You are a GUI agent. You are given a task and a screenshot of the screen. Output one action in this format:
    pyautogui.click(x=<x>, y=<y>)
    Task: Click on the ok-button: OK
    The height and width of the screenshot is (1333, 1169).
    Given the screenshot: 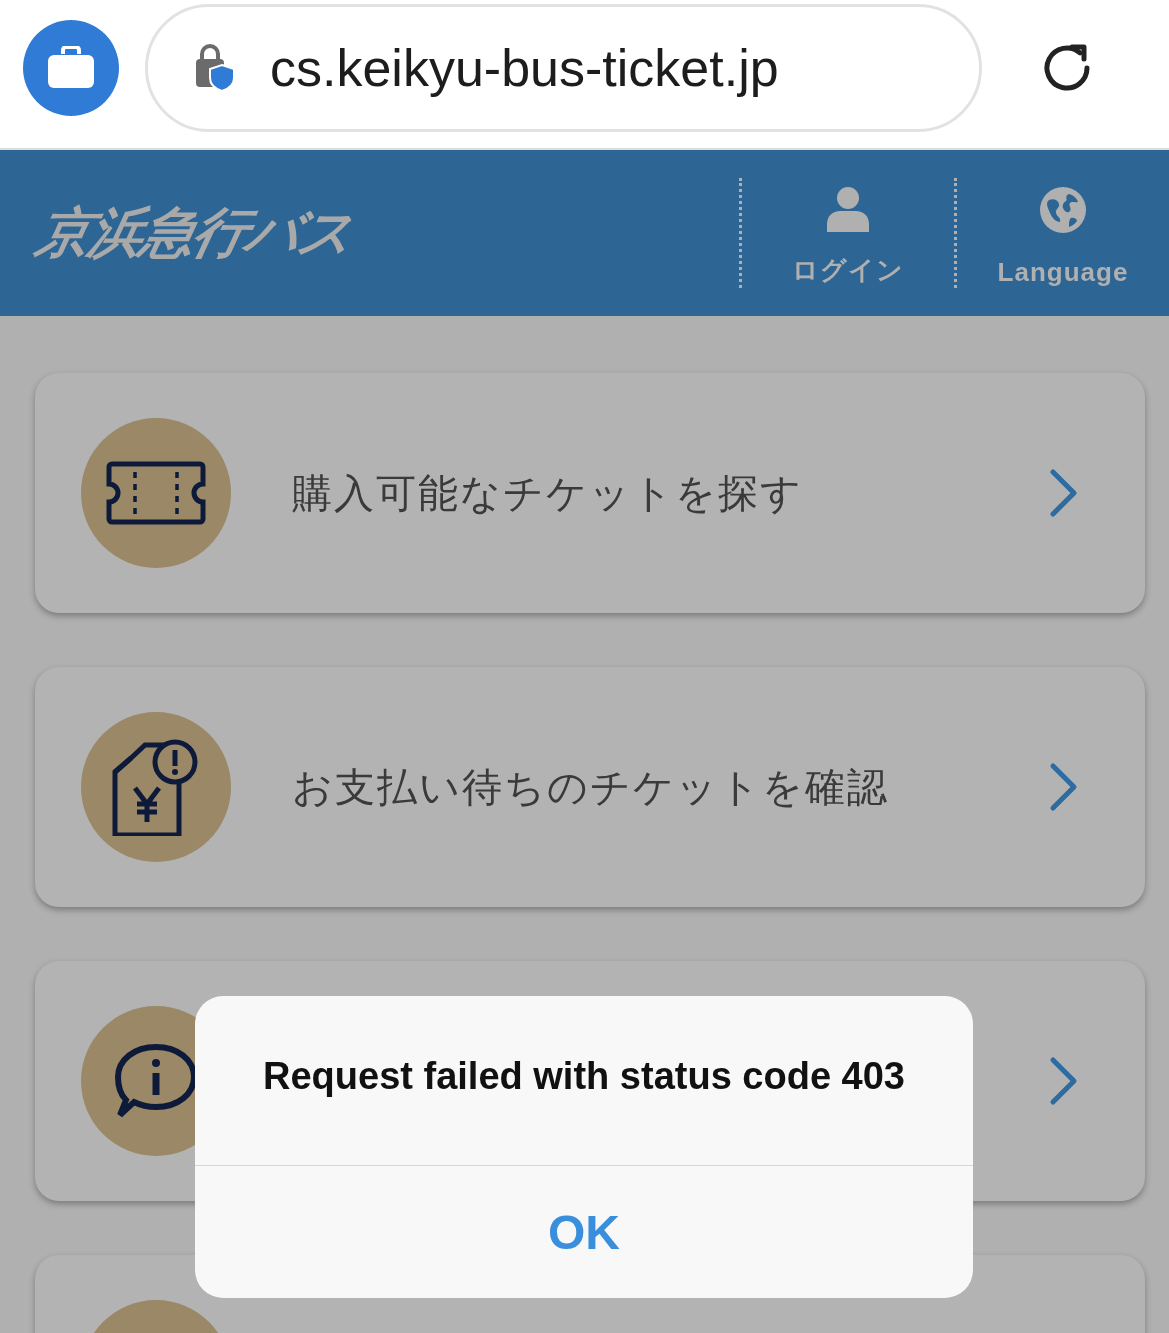 What is the action you would take?
    pyautogui.click(x=584, y=1232)
    